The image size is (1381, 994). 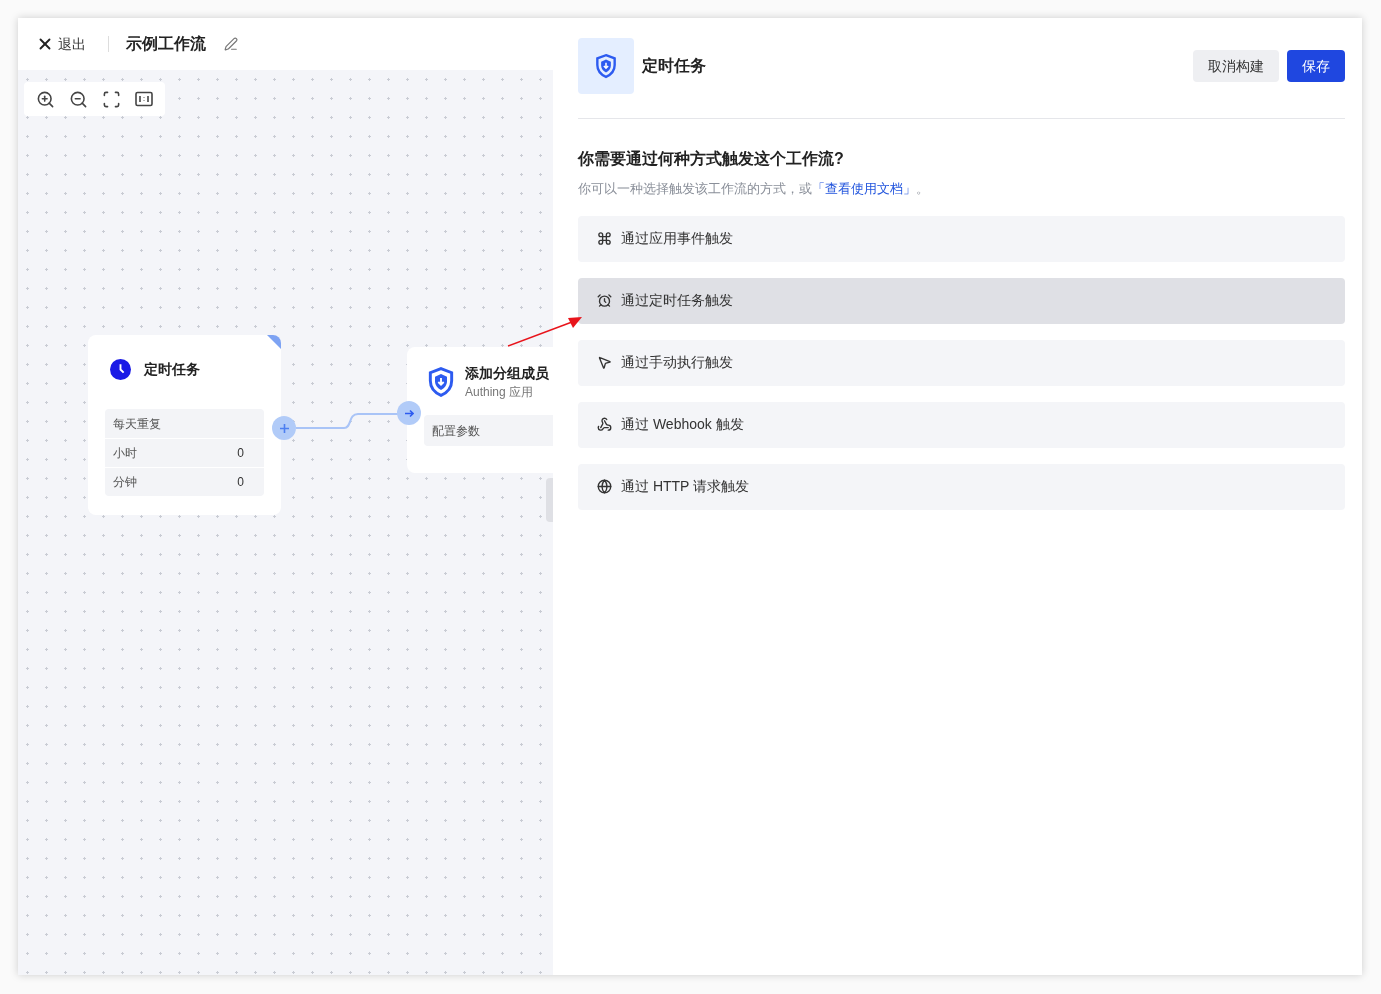 I want to click on param-label: 配置参数, so click(x=456, y=431).